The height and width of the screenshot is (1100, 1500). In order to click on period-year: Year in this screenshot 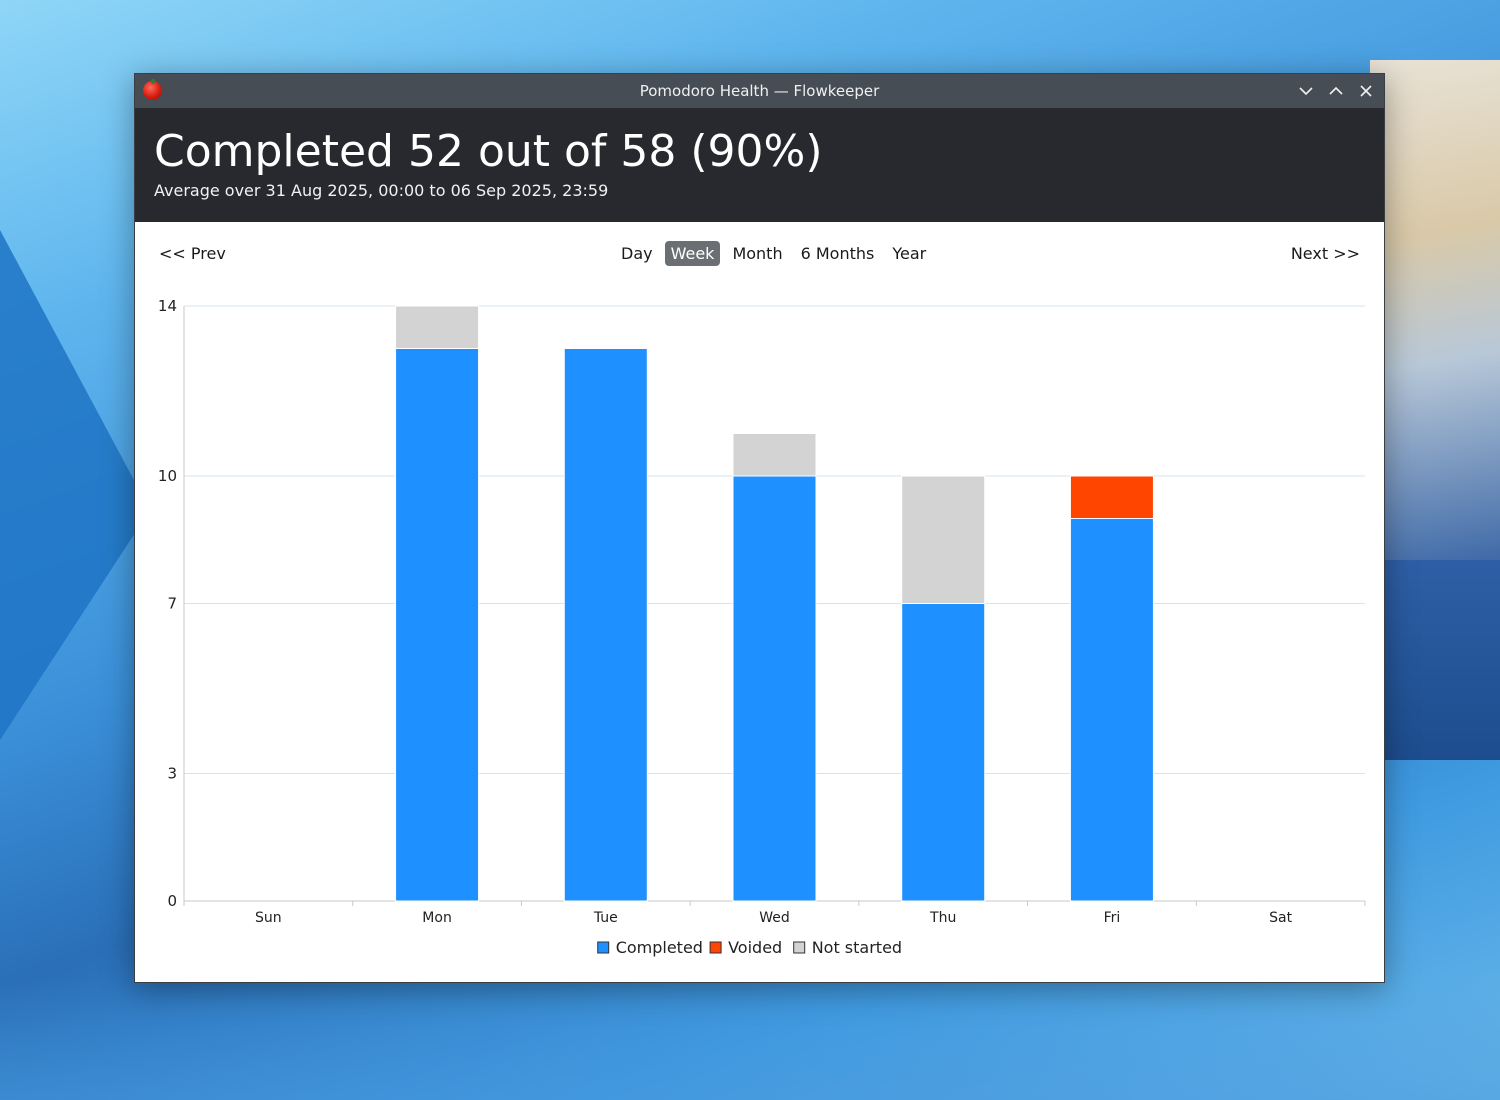, I will do `click(909, 253)`.